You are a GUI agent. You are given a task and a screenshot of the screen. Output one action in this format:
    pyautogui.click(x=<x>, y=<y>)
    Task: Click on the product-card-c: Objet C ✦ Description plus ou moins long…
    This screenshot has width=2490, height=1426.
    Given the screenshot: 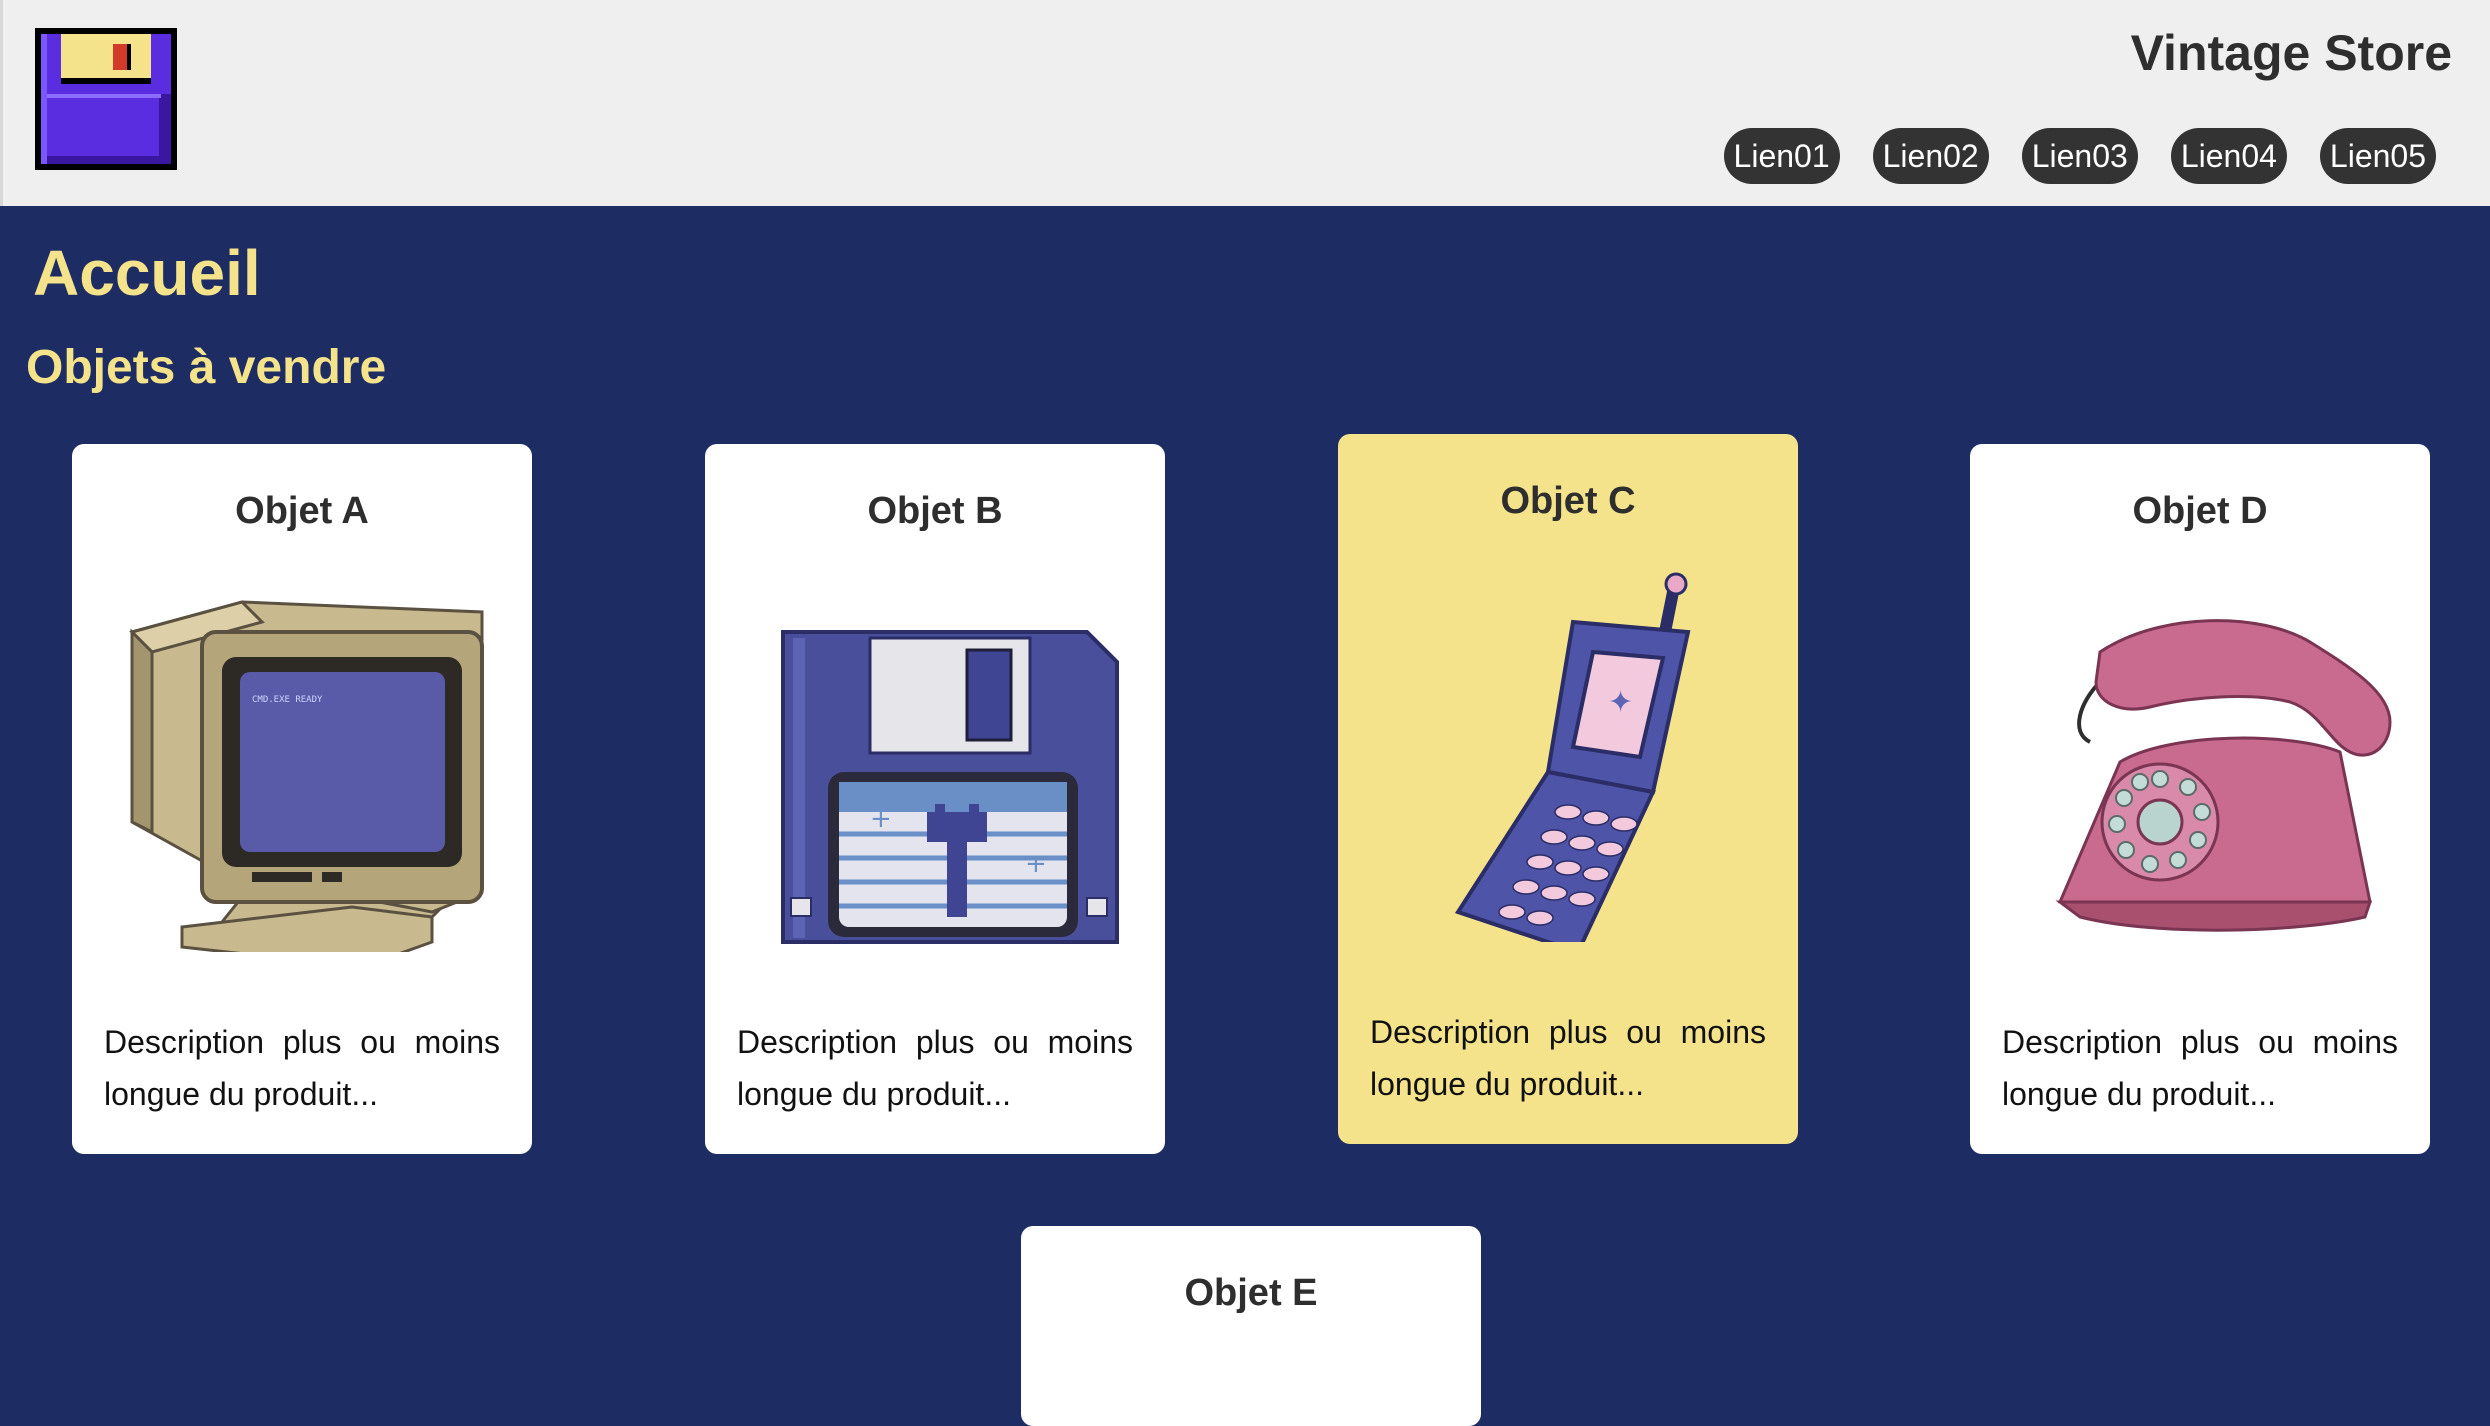 What is the action you would take?
    pyautogui.click(x=1568, y=789)
    